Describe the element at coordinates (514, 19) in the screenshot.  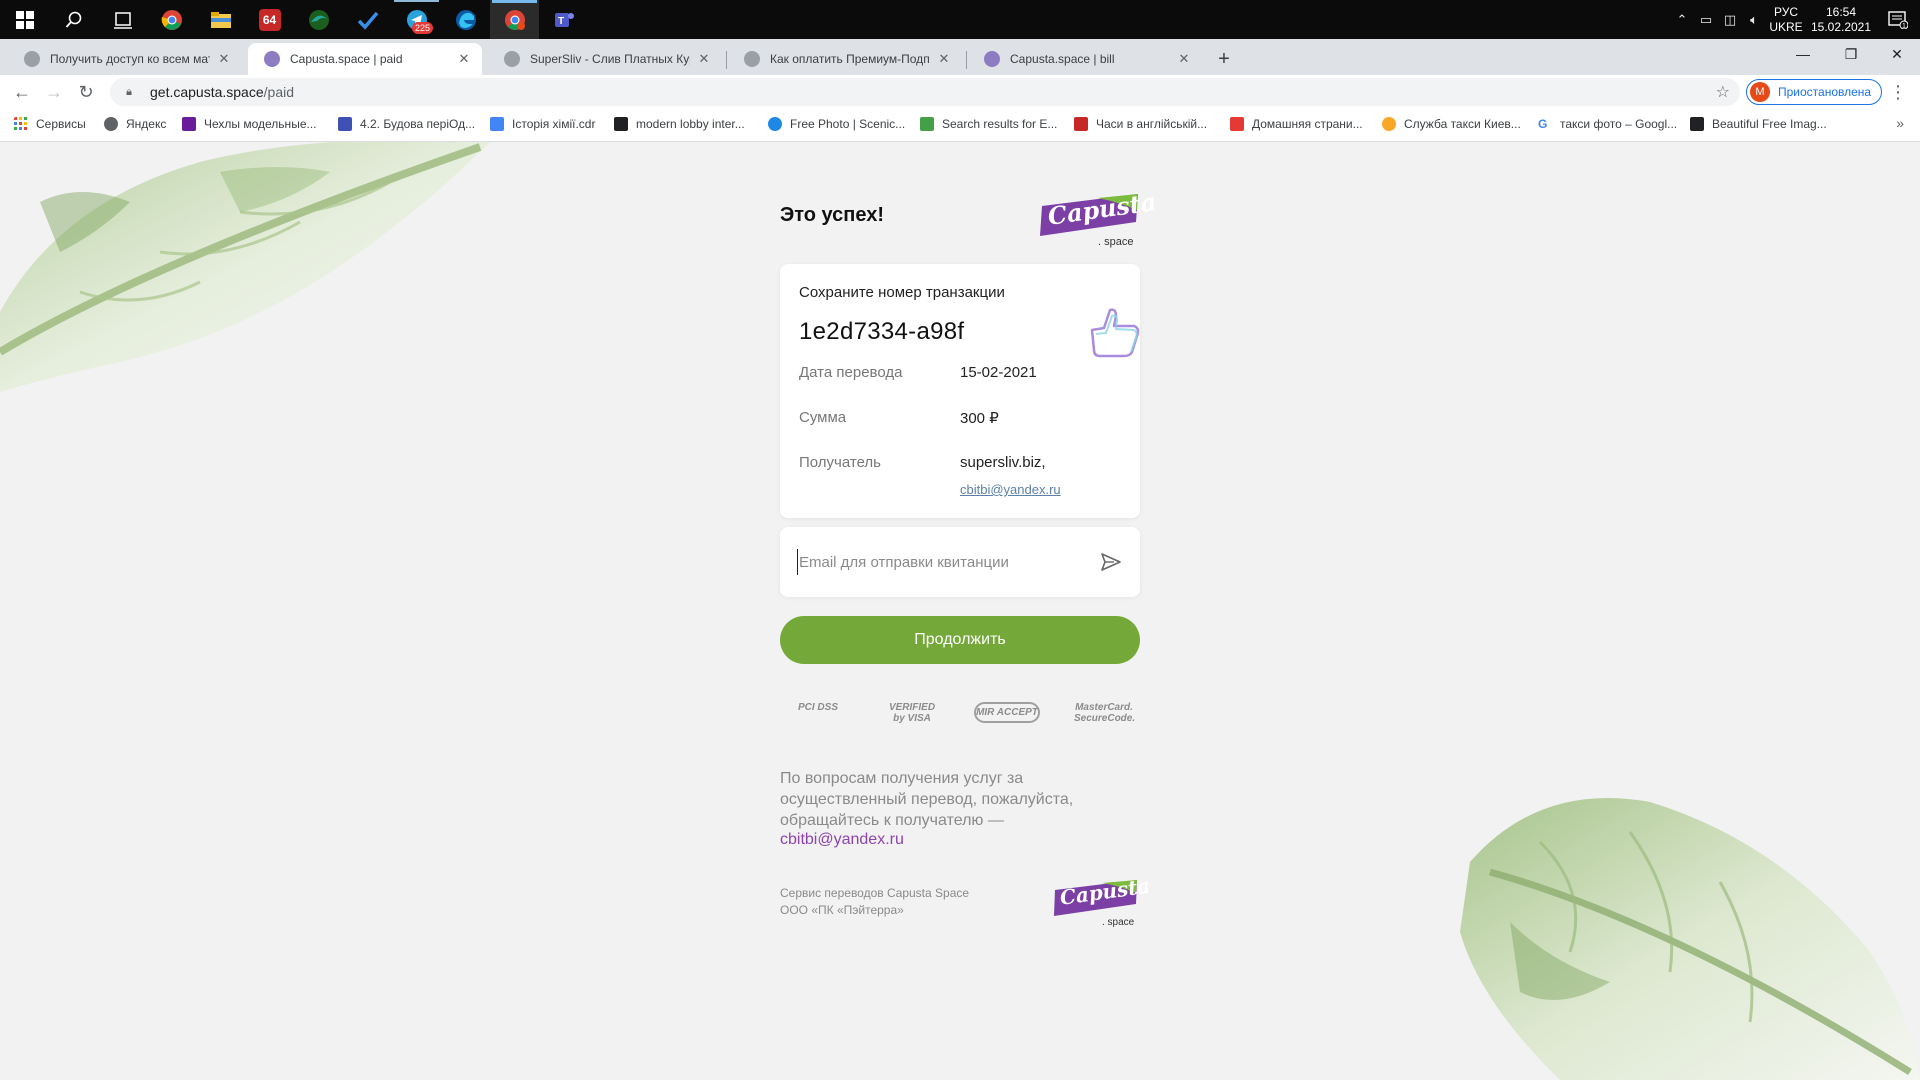
I see `chrome-profile-icon` at that location.